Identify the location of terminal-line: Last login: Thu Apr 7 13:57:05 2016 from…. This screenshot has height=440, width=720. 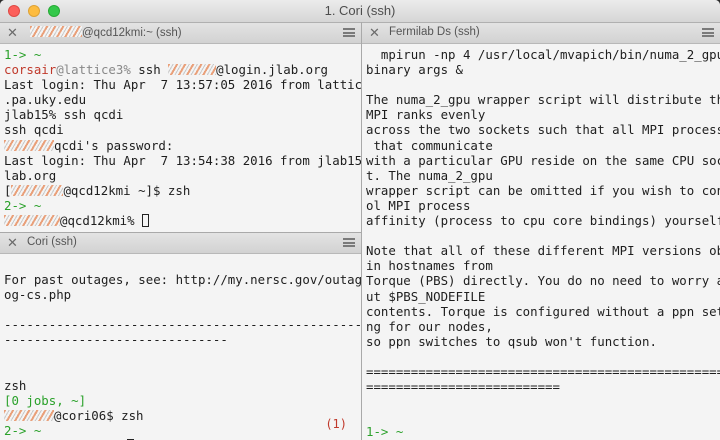
(182, 85).